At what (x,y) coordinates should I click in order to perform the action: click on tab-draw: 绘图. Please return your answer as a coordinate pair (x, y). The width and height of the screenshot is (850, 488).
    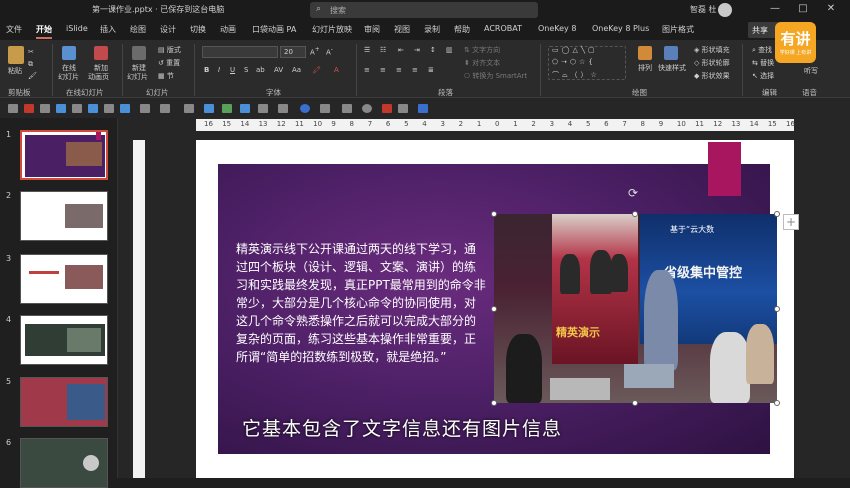
    Looking at the image, I should click on (138, 29).